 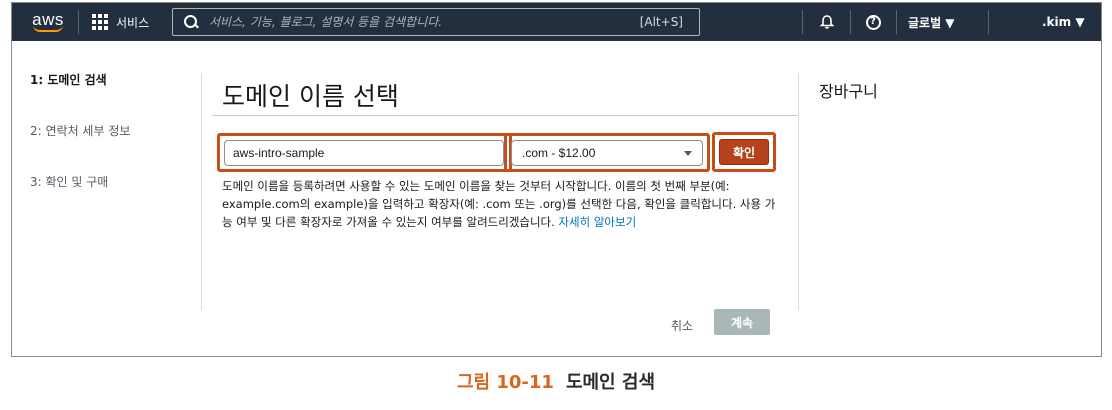 I want to click on step-contact-details: 2: 연락처 세부 정보, so click(x=80, y=130).